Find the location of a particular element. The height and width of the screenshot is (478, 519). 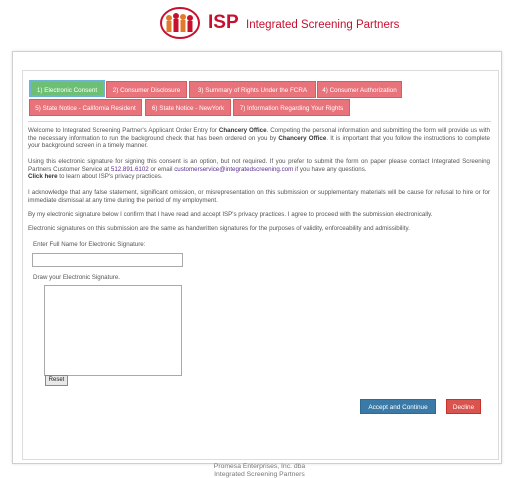

tab-consumer-authorization: 4) Consumer Authorization is located at coordinates (359, 89).